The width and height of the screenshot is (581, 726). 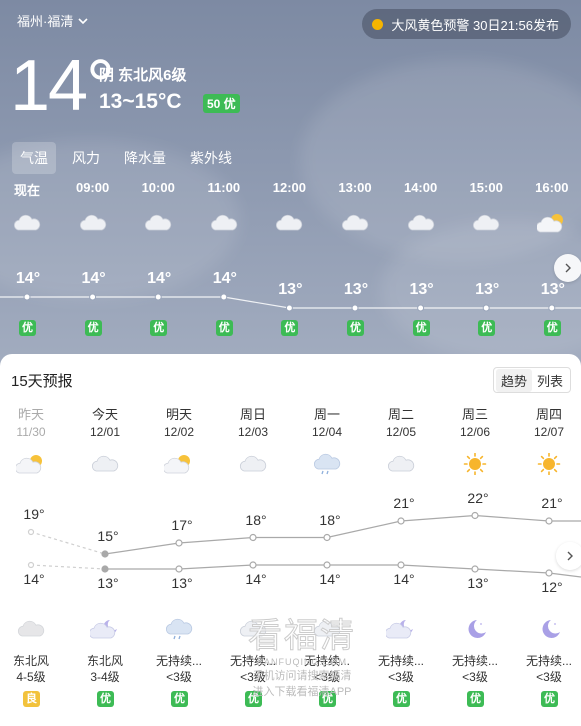 What do you see at coordinates (31, 699) in the screenshot?
I see `day-aqi-badge: 良` at bounding box center [31, 699].